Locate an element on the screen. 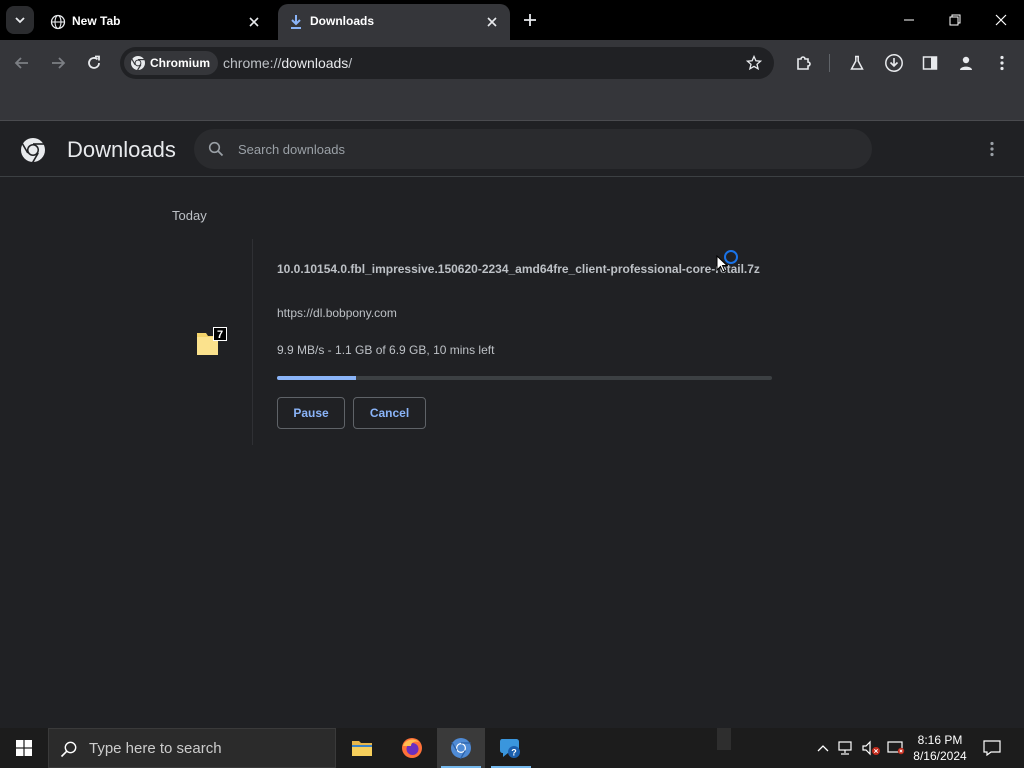  labs-button is located at coordinates (857, 63).